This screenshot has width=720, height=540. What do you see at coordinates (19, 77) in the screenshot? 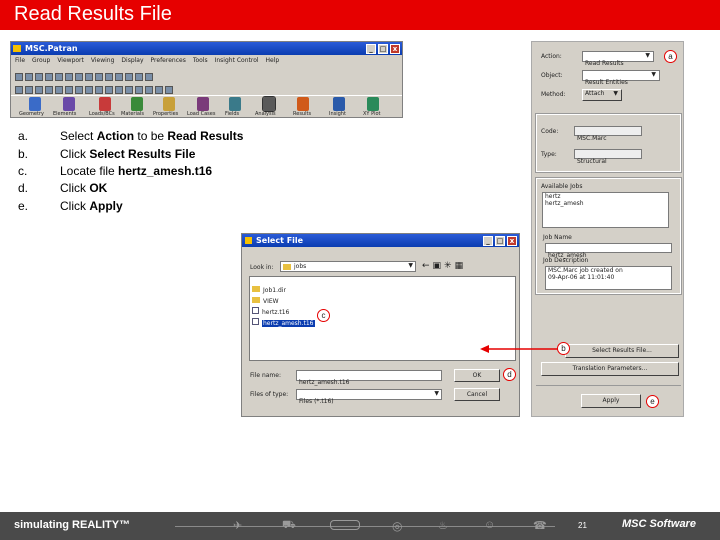
I see `new-icon` at bounding box center [19, 77].